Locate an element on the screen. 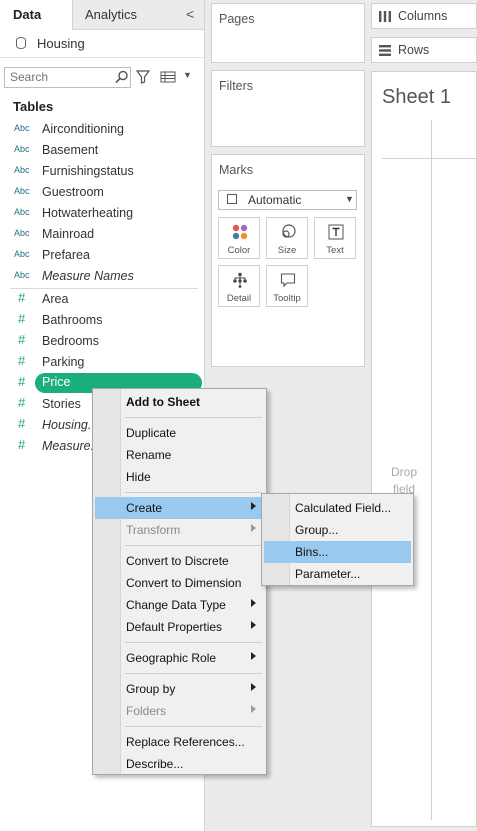 The image size is (477, 831). field-label: Prefarea is located at coordinates (66, 255).